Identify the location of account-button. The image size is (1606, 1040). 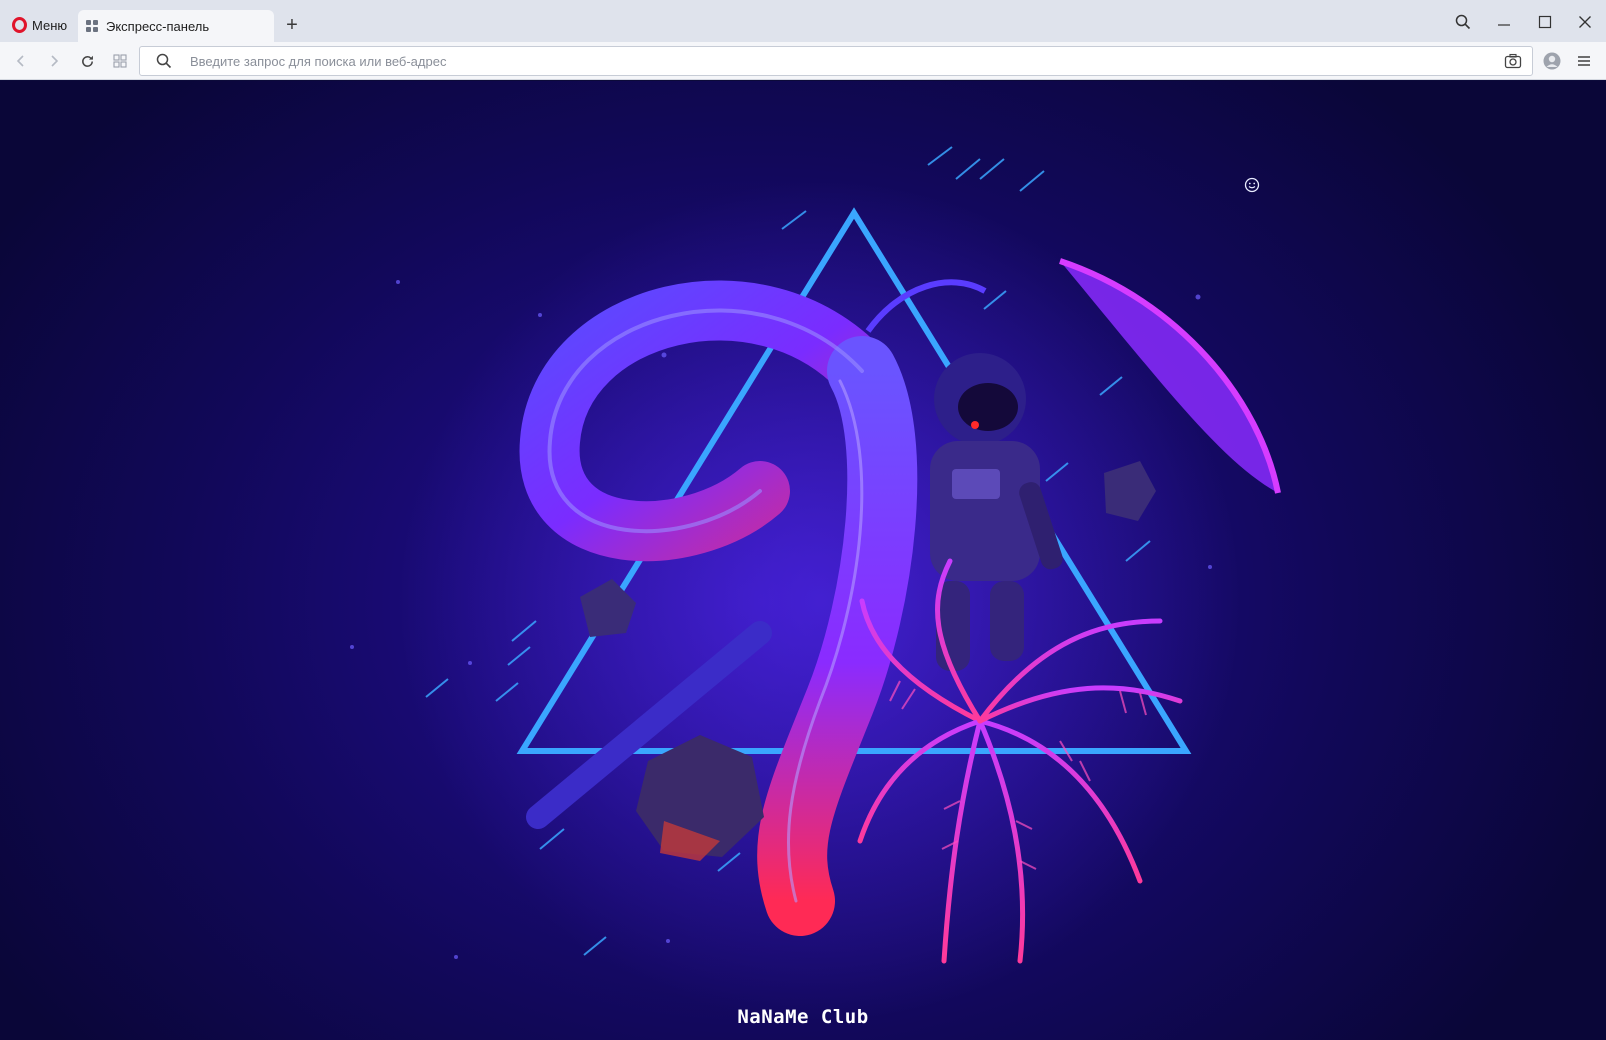
(1552, 61).